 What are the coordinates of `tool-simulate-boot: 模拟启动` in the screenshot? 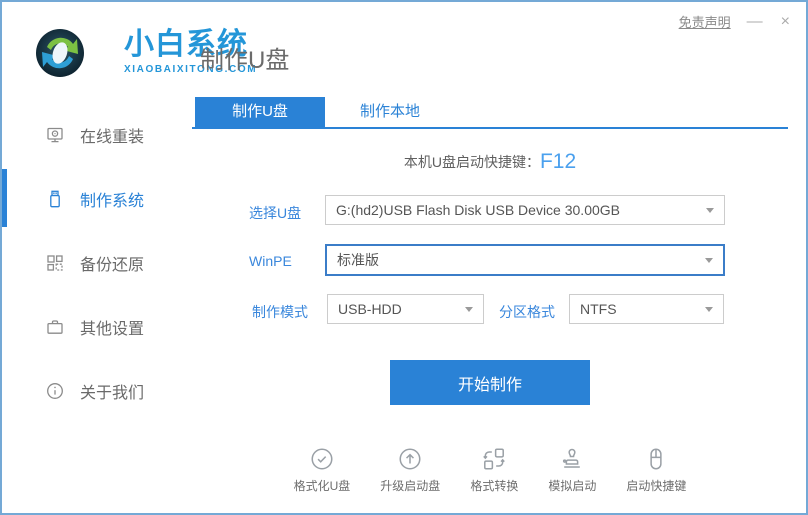 It's located at (572, 470).